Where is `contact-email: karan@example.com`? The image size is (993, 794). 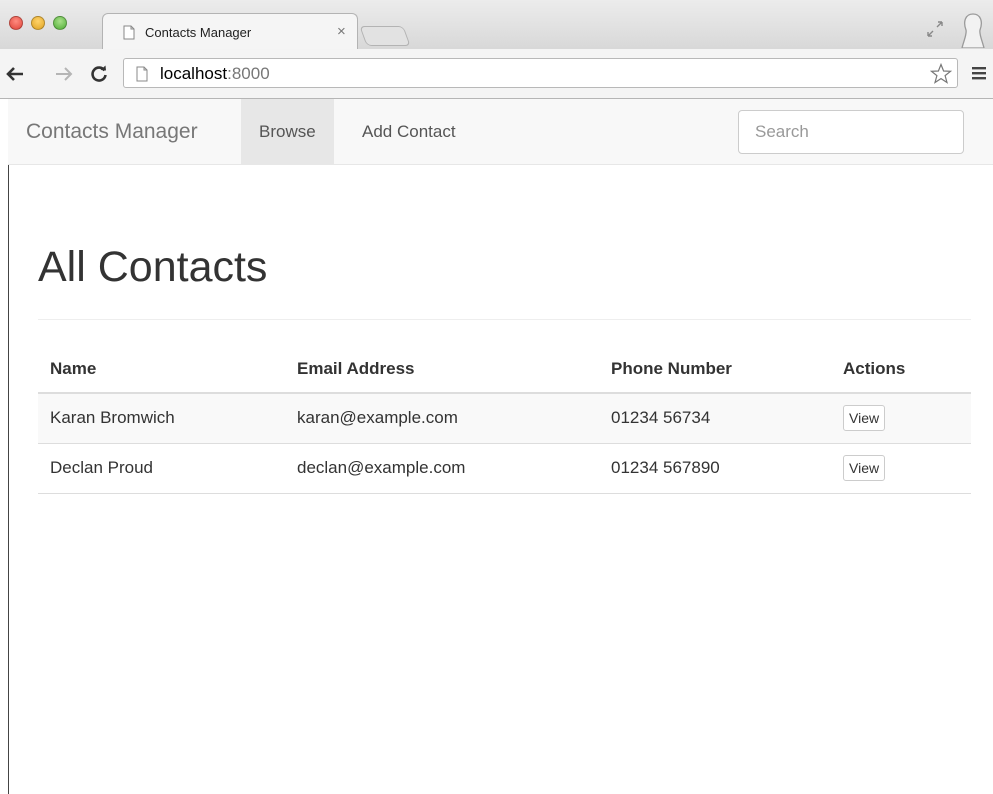 contact-email: karan@example.com is located at coordinates (442, 418).